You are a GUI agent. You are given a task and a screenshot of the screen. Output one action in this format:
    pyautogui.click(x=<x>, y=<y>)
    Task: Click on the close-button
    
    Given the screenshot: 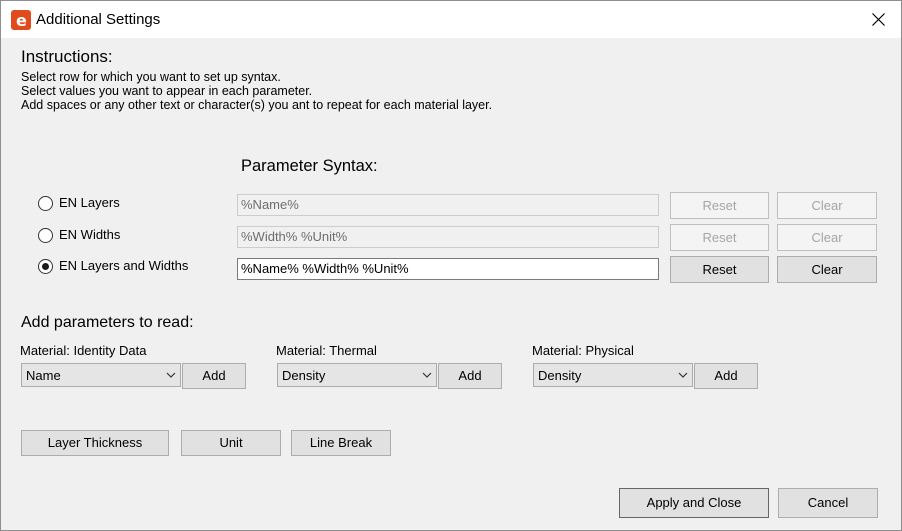 What is the action you would take?
    pyautogui.click(x=879, y=19)
    